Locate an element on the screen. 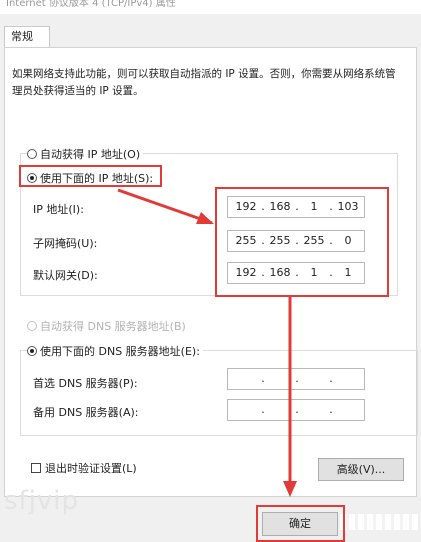  validate-on-exit-label: 退出时验证设置(L) is located at coordinates (91, 468).